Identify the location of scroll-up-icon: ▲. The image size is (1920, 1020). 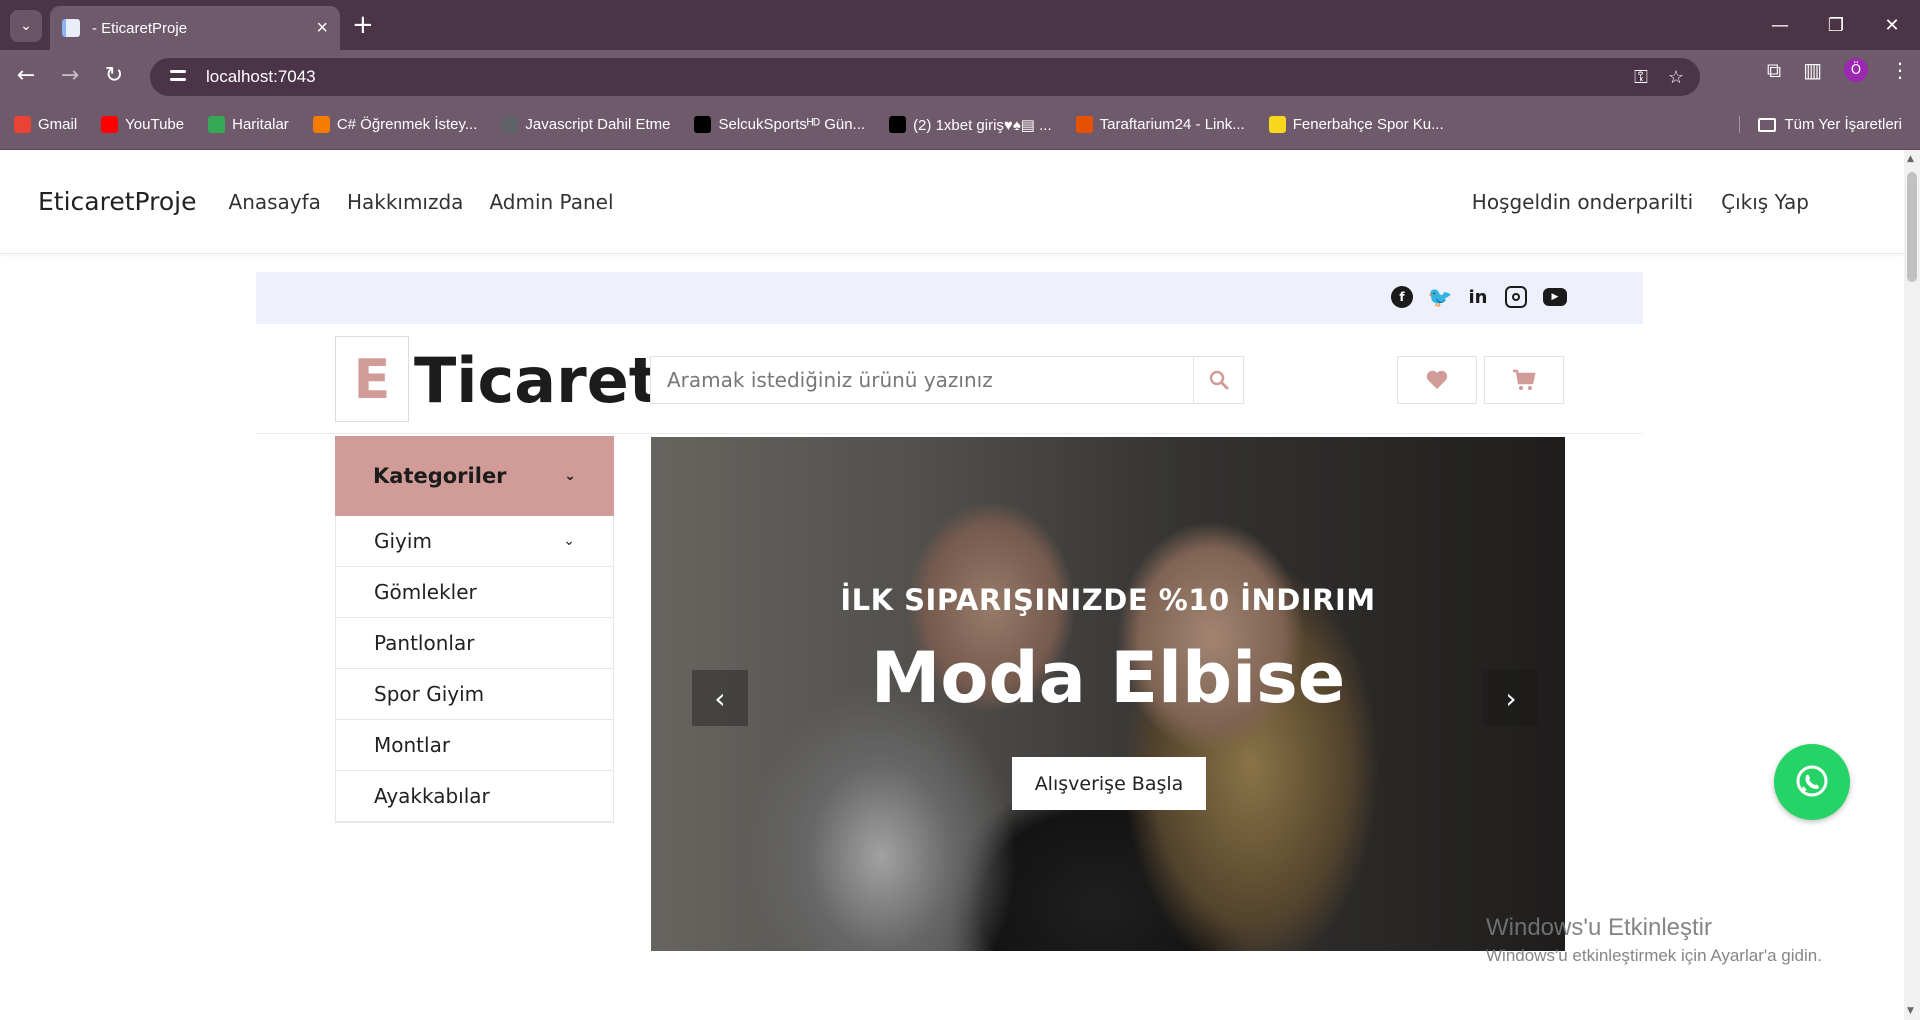
(1910, 159).